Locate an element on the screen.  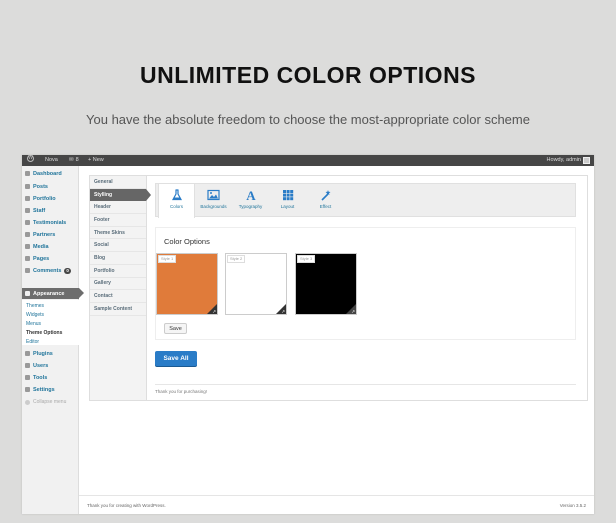
menu-item-appearance: Appearance is located at coordinates (53, 293).